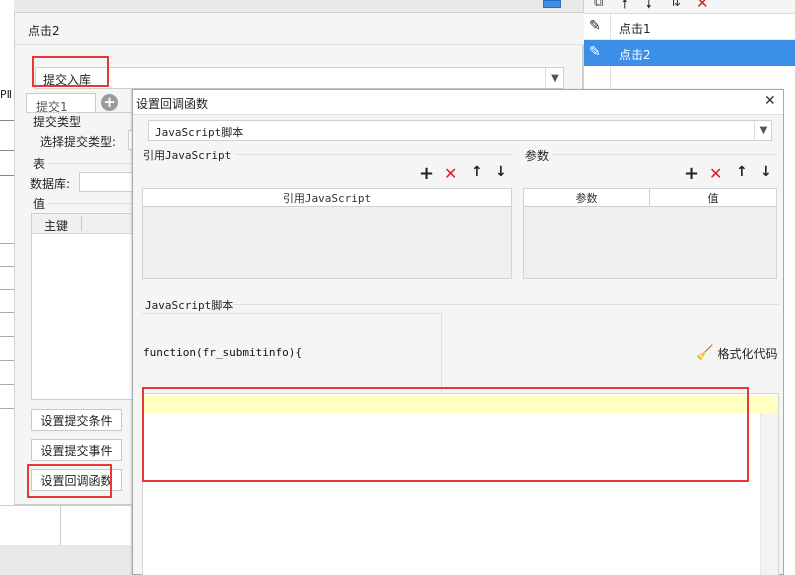 Image resolution: width=795 pixels, height=575 pixels. I want to click on params-group-label: 参数, so click(537, 156).